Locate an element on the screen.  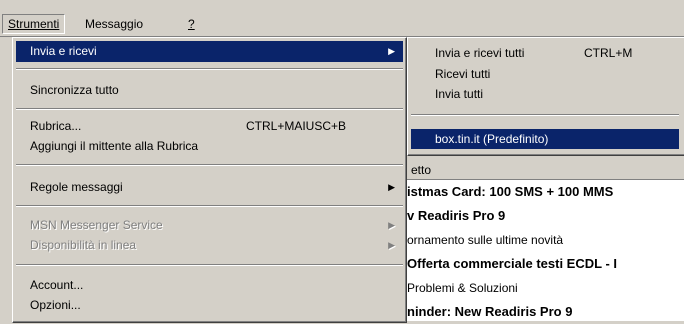
message-row: v Readiris Pro 9 is located at coordinates (545, 216).